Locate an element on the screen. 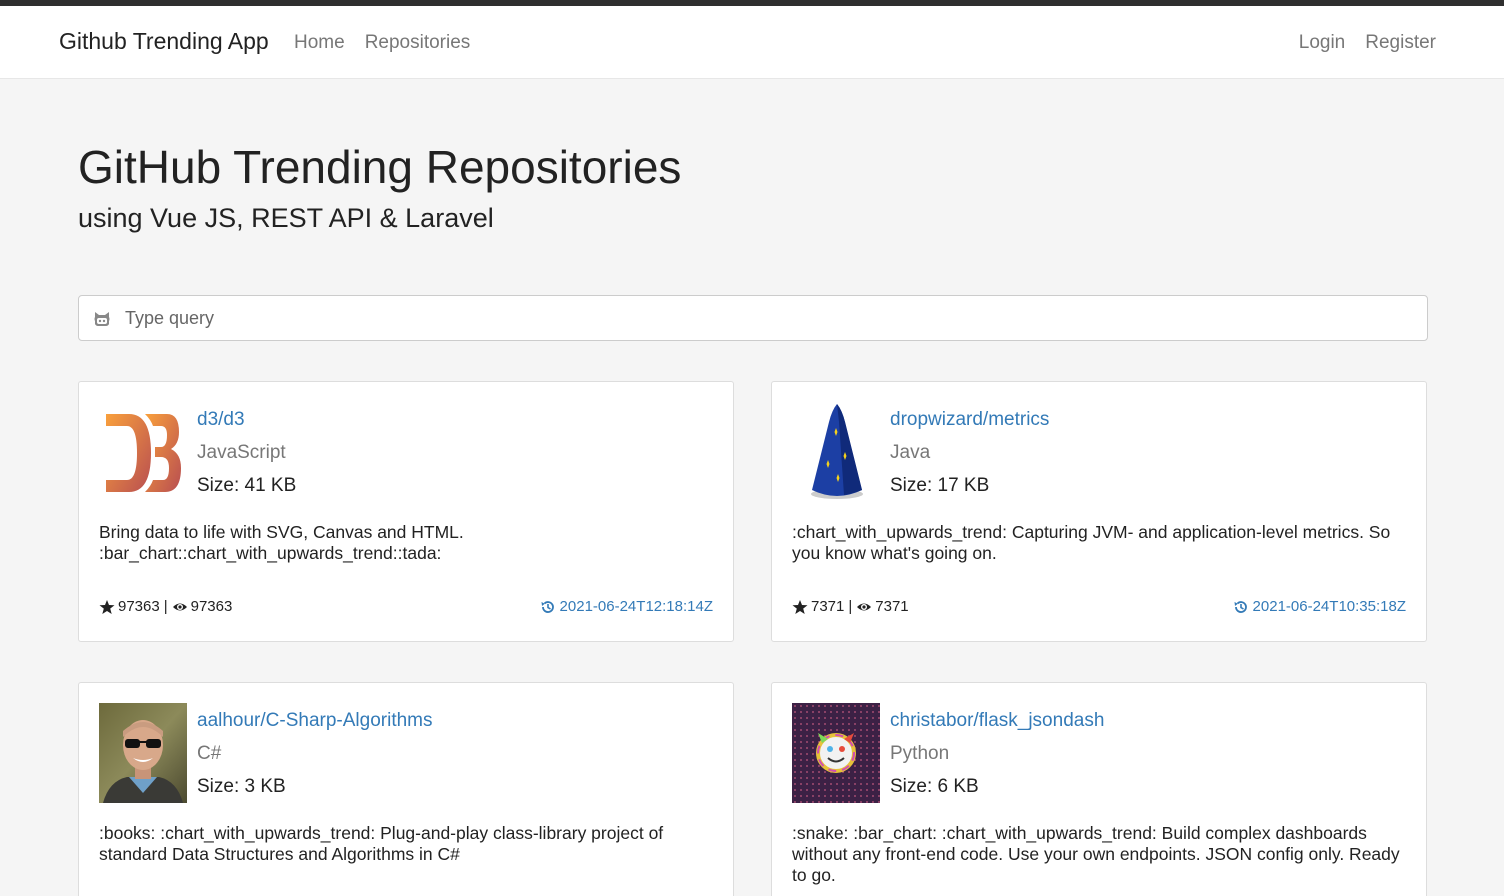 This screenshot has width=1504, height=896. repo-size: Size: 3 KB is located at coordinates (241, 786).